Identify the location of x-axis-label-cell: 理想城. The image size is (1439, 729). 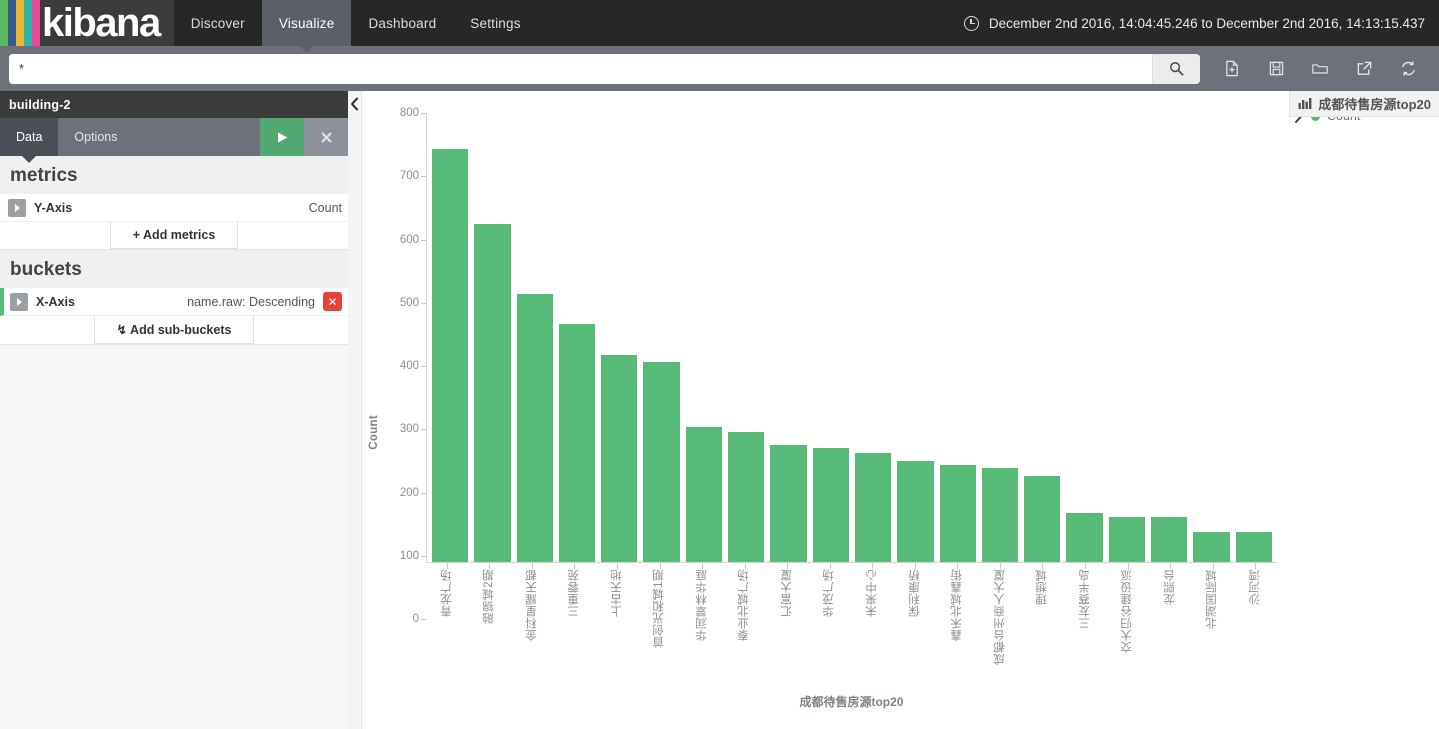
(1043, 628).